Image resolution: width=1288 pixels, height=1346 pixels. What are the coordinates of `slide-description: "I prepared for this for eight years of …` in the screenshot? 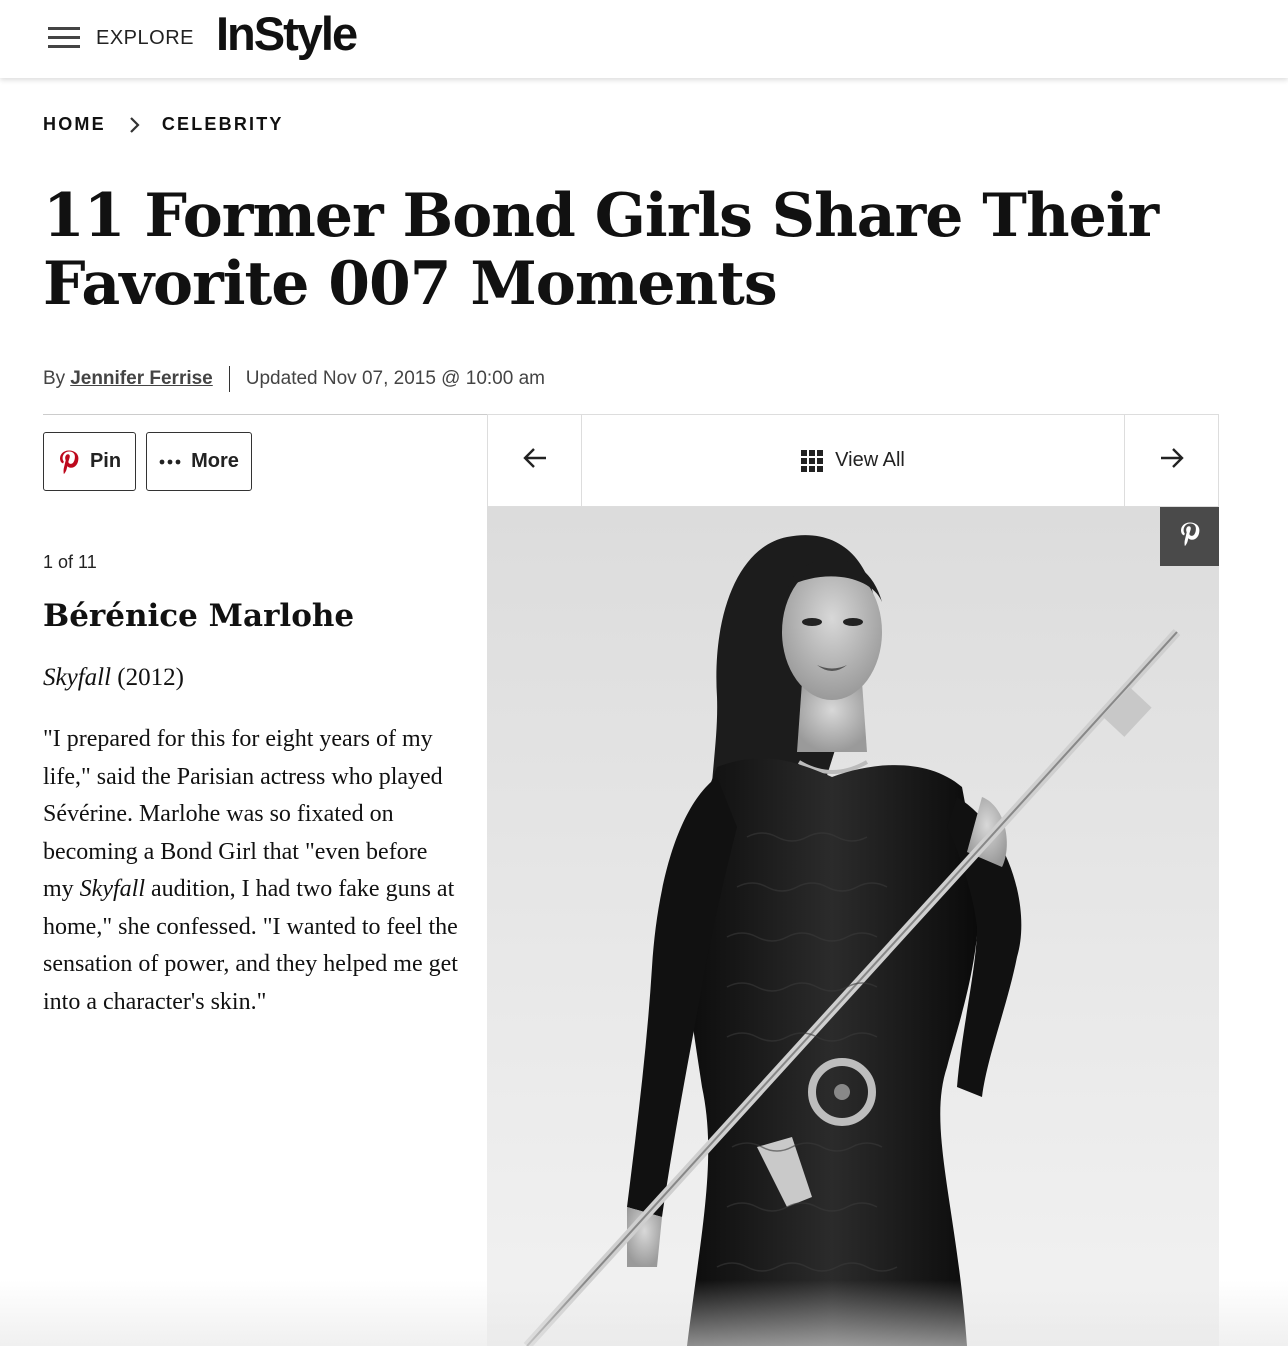 It's located at (253, 871).